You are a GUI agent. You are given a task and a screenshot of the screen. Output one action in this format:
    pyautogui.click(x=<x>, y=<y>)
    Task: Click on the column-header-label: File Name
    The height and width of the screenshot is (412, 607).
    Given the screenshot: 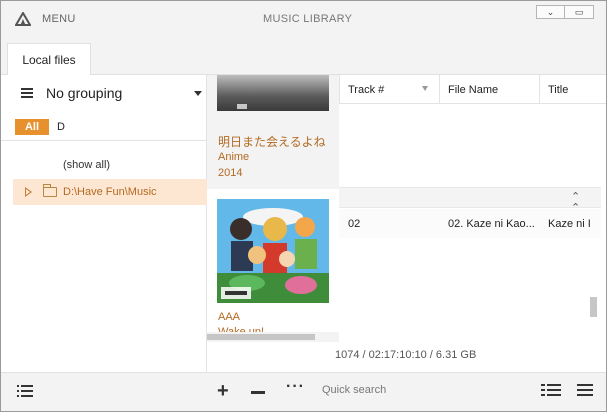 What is the action you would take?
    pyautogui.click(x=473, y=89)
    